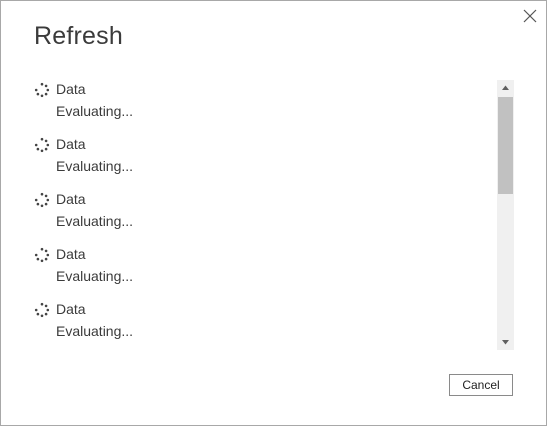 The image size is (547, 426). What do you see at coordinates (481, 385) in the screenshot?
I see `cancel-button: Cancel` at bounding box center [481, 385].